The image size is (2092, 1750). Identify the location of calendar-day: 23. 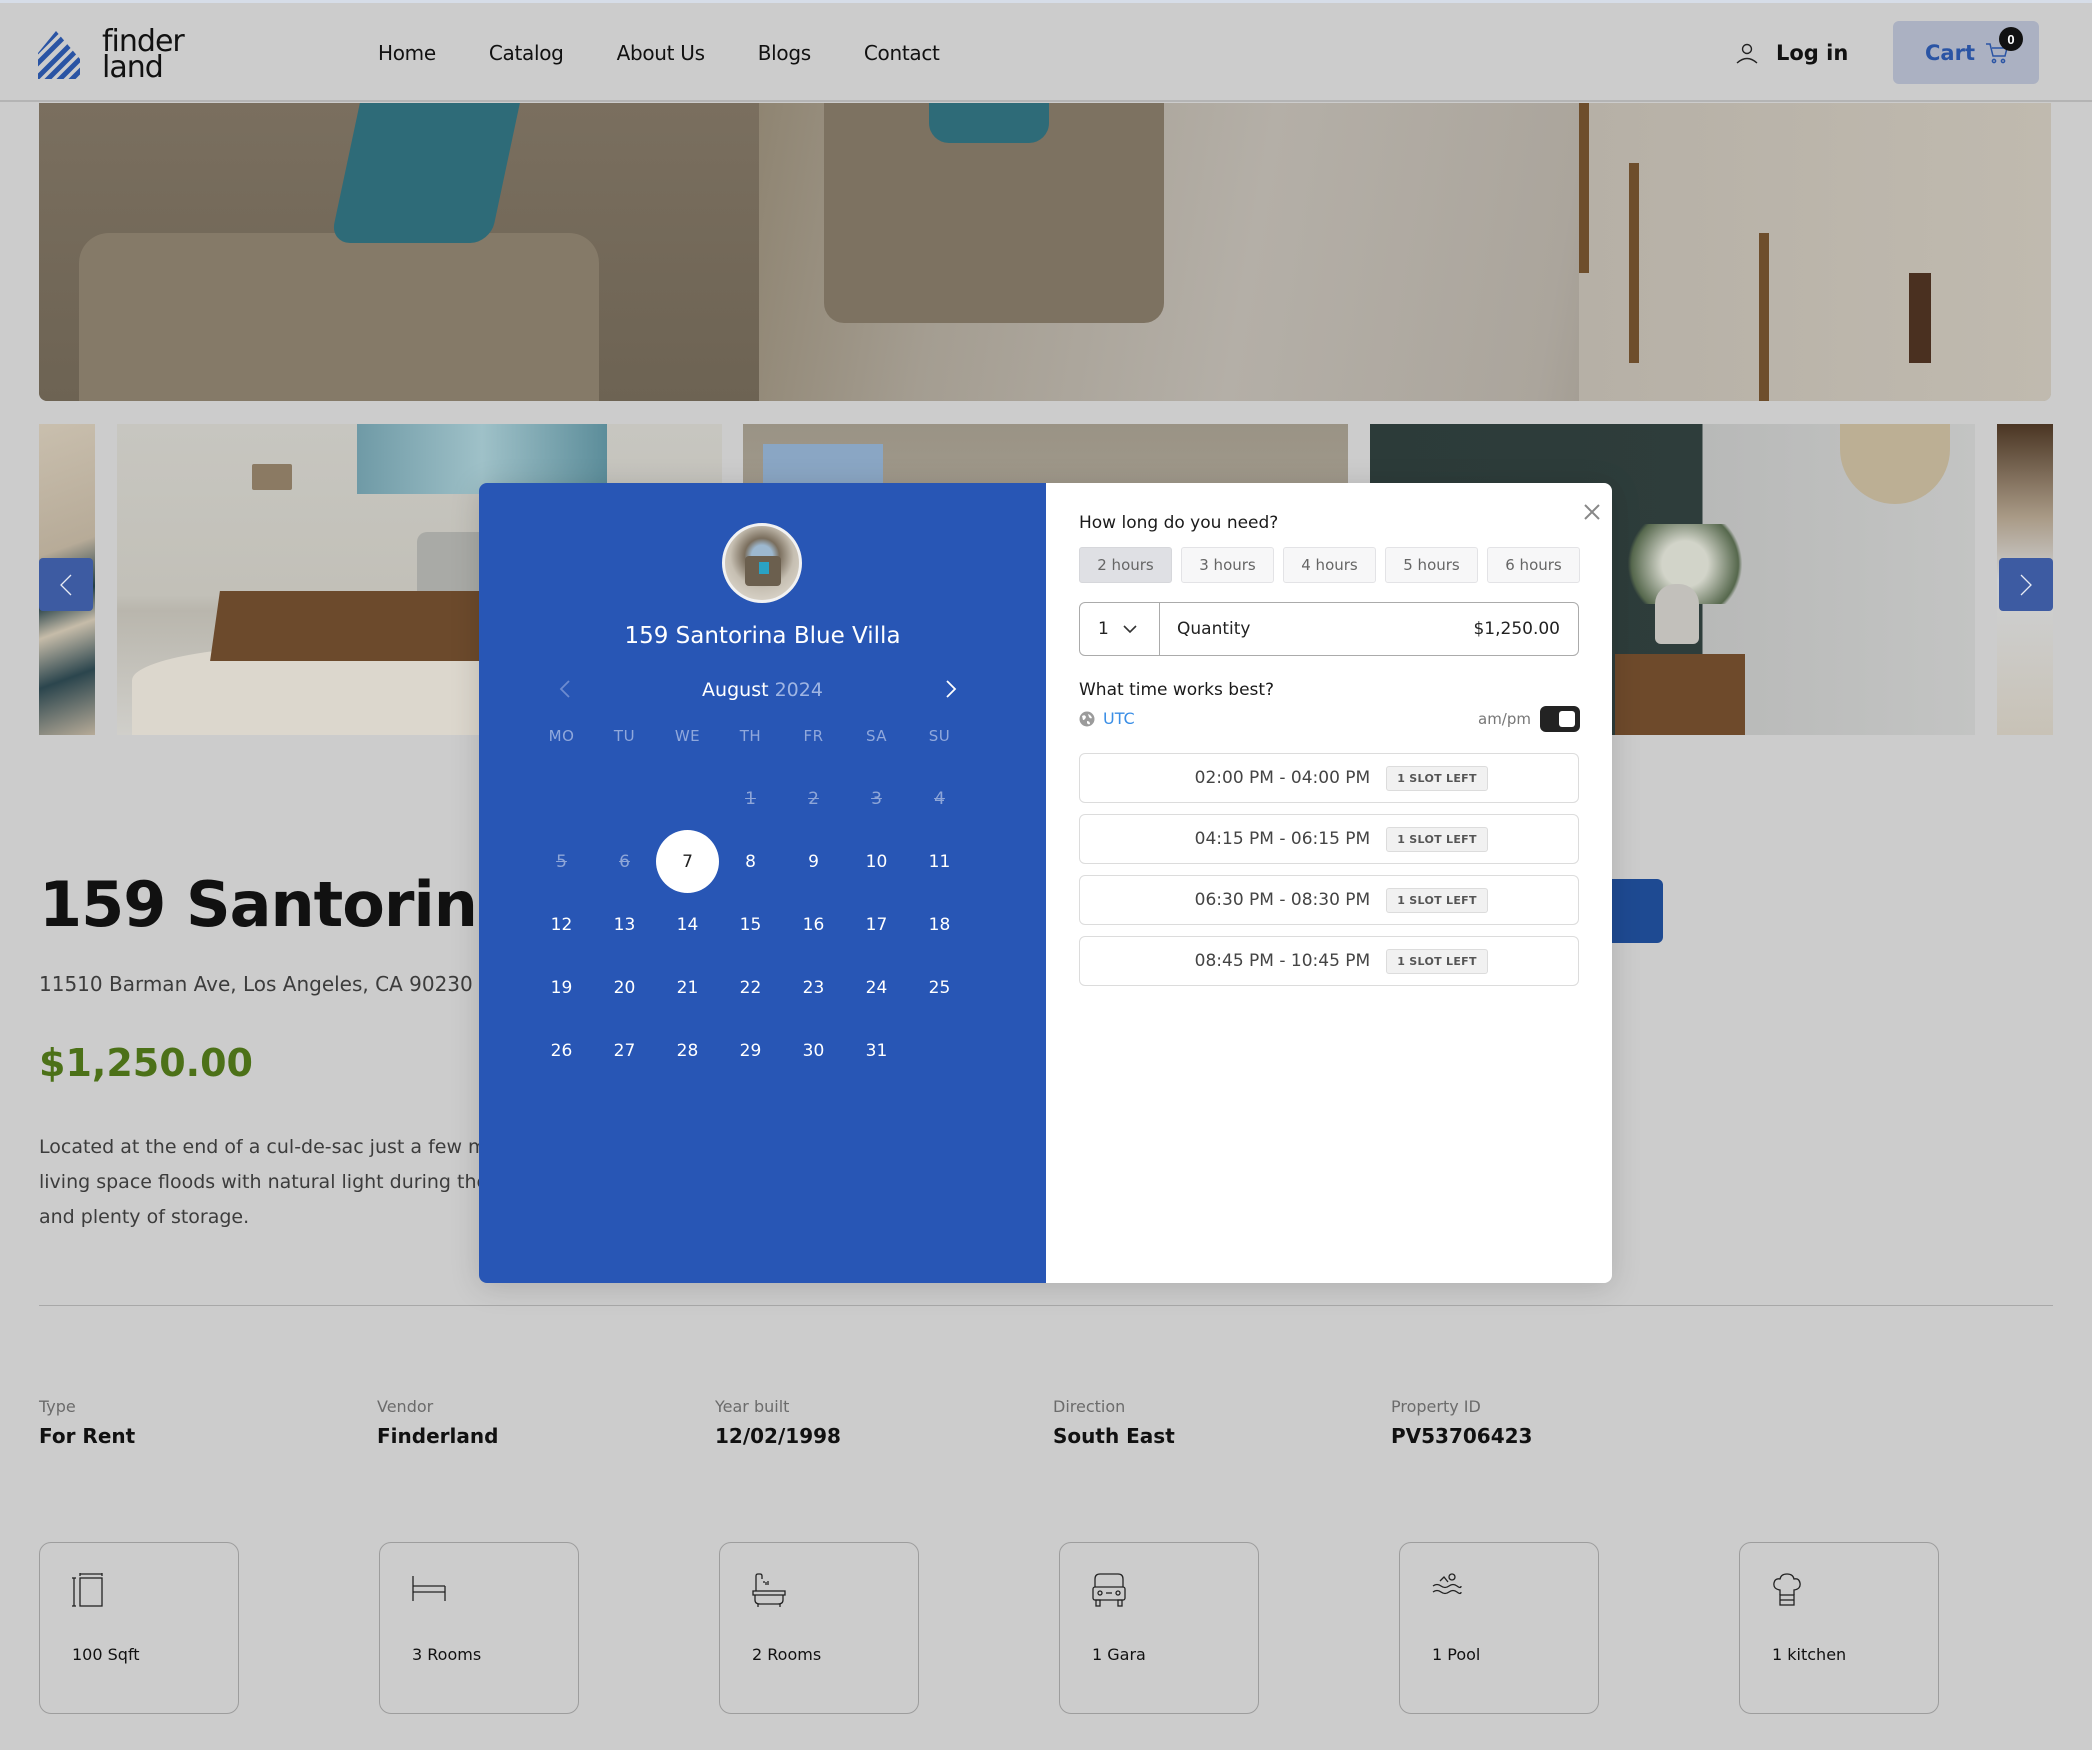
(813, 987).